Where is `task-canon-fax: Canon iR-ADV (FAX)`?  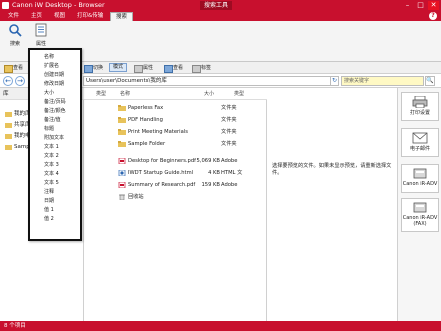 task-canon-fax: Canon iR-ADV (FAX) is located at coordinates (420, 215).